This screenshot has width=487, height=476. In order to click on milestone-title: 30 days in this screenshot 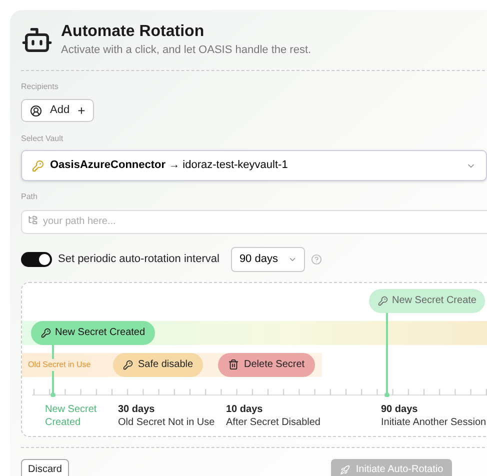, I will do `click(137, 409)`.